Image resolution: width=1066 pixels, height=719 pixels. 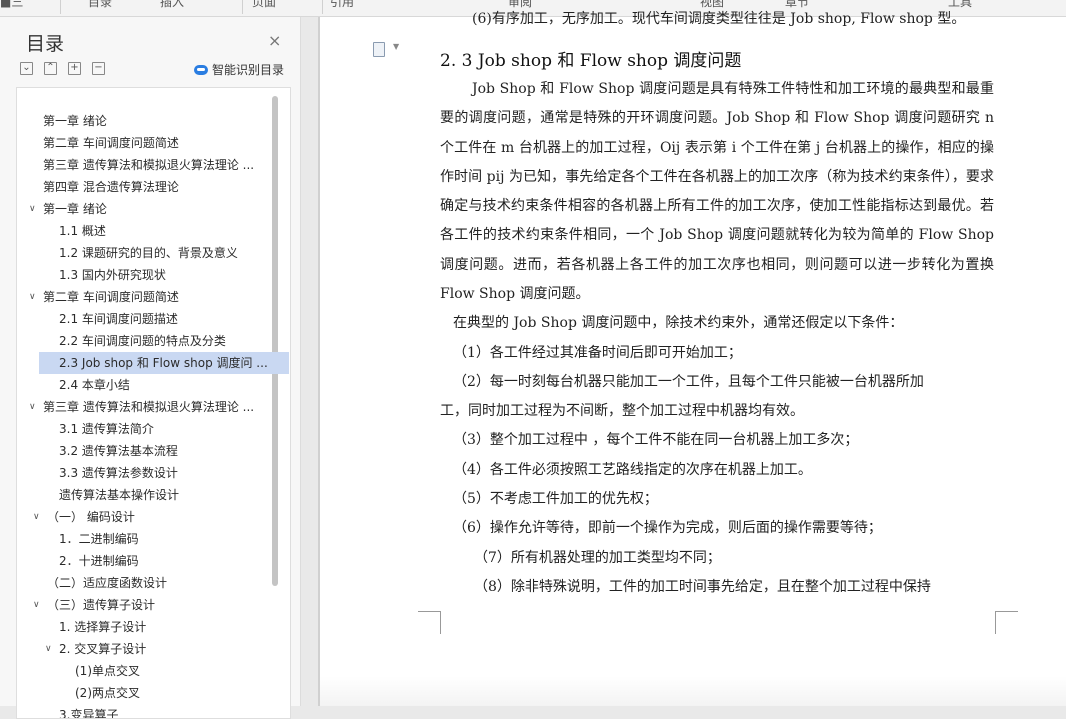 What do you see at coordinates (165, 627) in the screenshot?
I see `toc-item: 1. 选择算子设计` at bounding box center [165, 627].